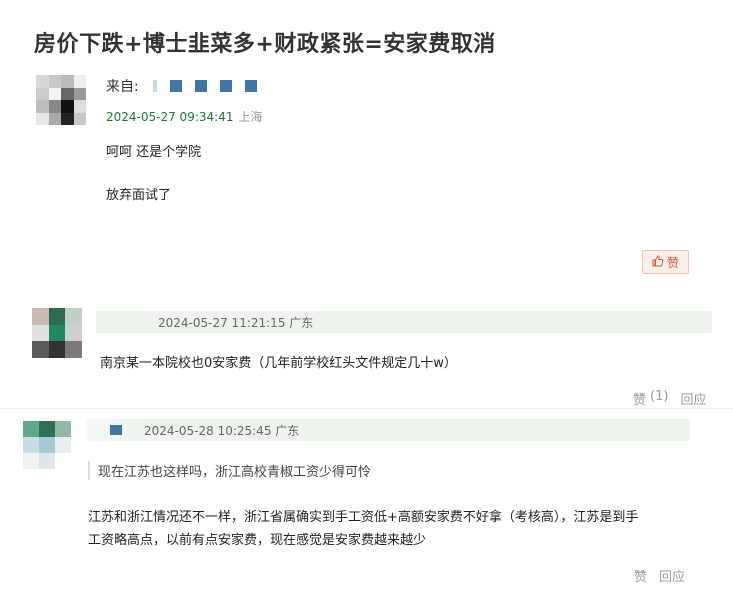  What do you see at coordinates (669, 398) in the screenshot?
I see `comment-actions: 赞 (1) 回应` at bounding box center [669, 398].